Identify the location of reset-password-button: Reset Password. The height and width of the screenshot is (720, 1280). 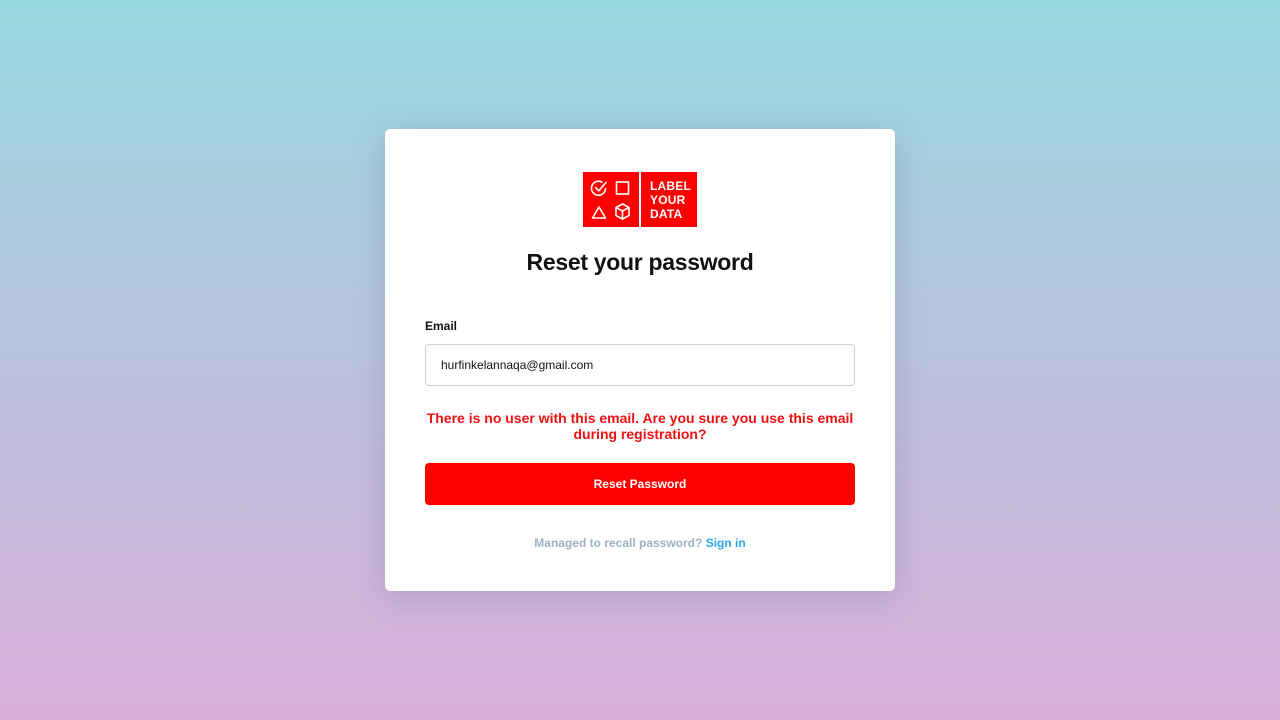
(640, 484).